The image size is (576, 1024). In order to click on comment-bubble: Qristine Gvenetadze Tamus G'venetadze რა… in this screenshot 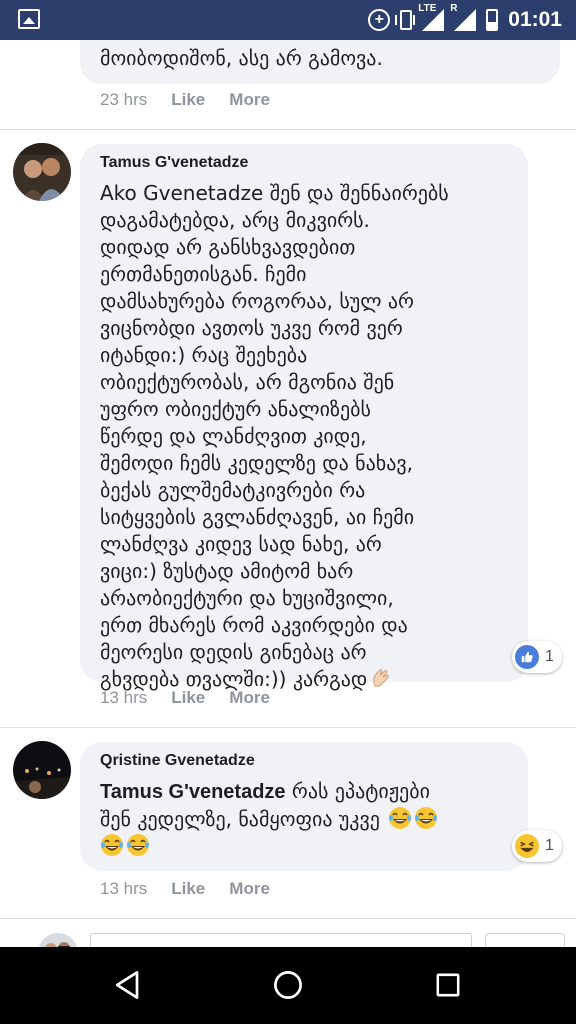, I will do `click(304, 806)`.